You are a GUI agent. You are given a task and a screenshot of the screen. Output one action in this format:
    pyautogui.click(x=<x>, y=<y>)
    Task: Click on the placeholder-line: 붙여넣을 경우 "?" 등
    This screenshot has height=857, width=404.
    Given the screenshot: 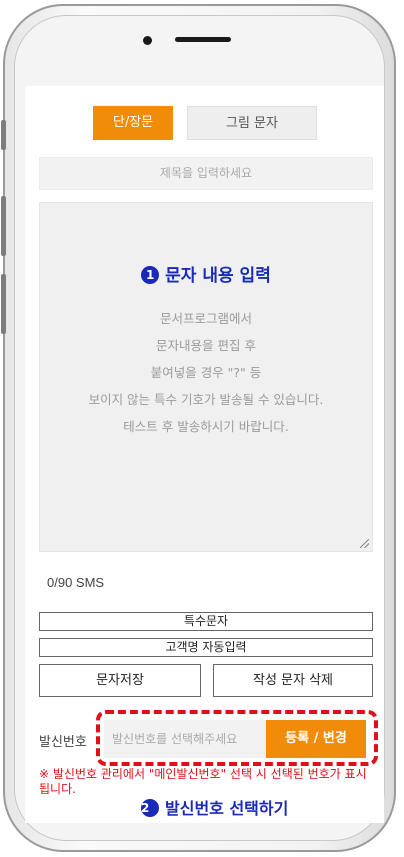 What is the action you would take?
    pyautogui.click(x=206, y=372)
    